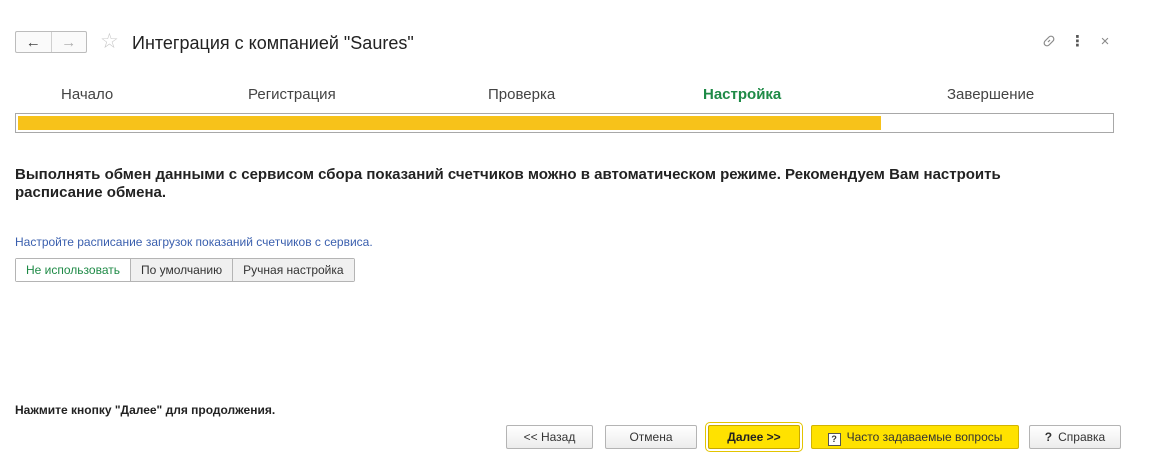 Image resolution: width=1165 pixels, height=467 pixels. I want to click on close-icon: ×, so click(1105, 42).